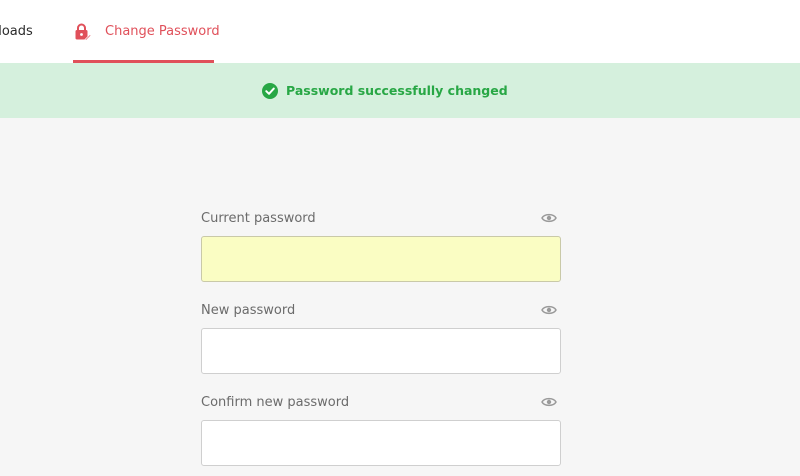  I want to click on new-password-field: New password, so click(381, 338).